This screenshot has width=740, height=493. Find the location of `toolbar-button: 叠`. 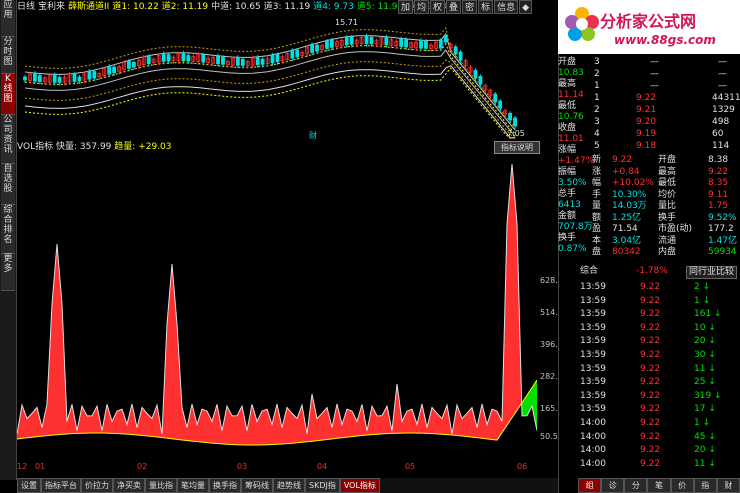

toolbar-button: 叠 is located at coordinates (454, 7).